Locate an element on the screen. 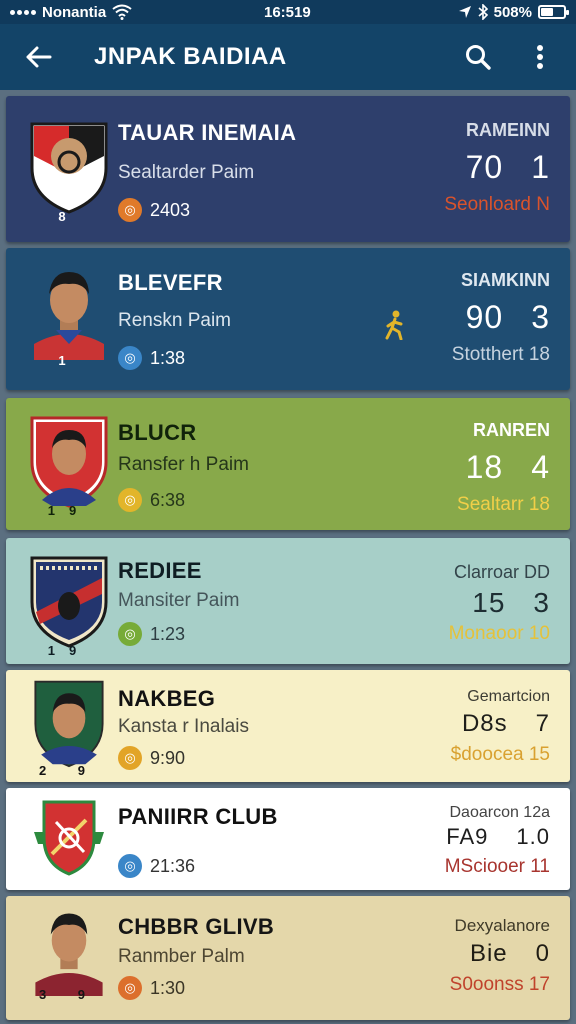 The height and width of the screenshot is (1024, 576). status-text: S0oonss 17 is located at coordinates (499, 984).